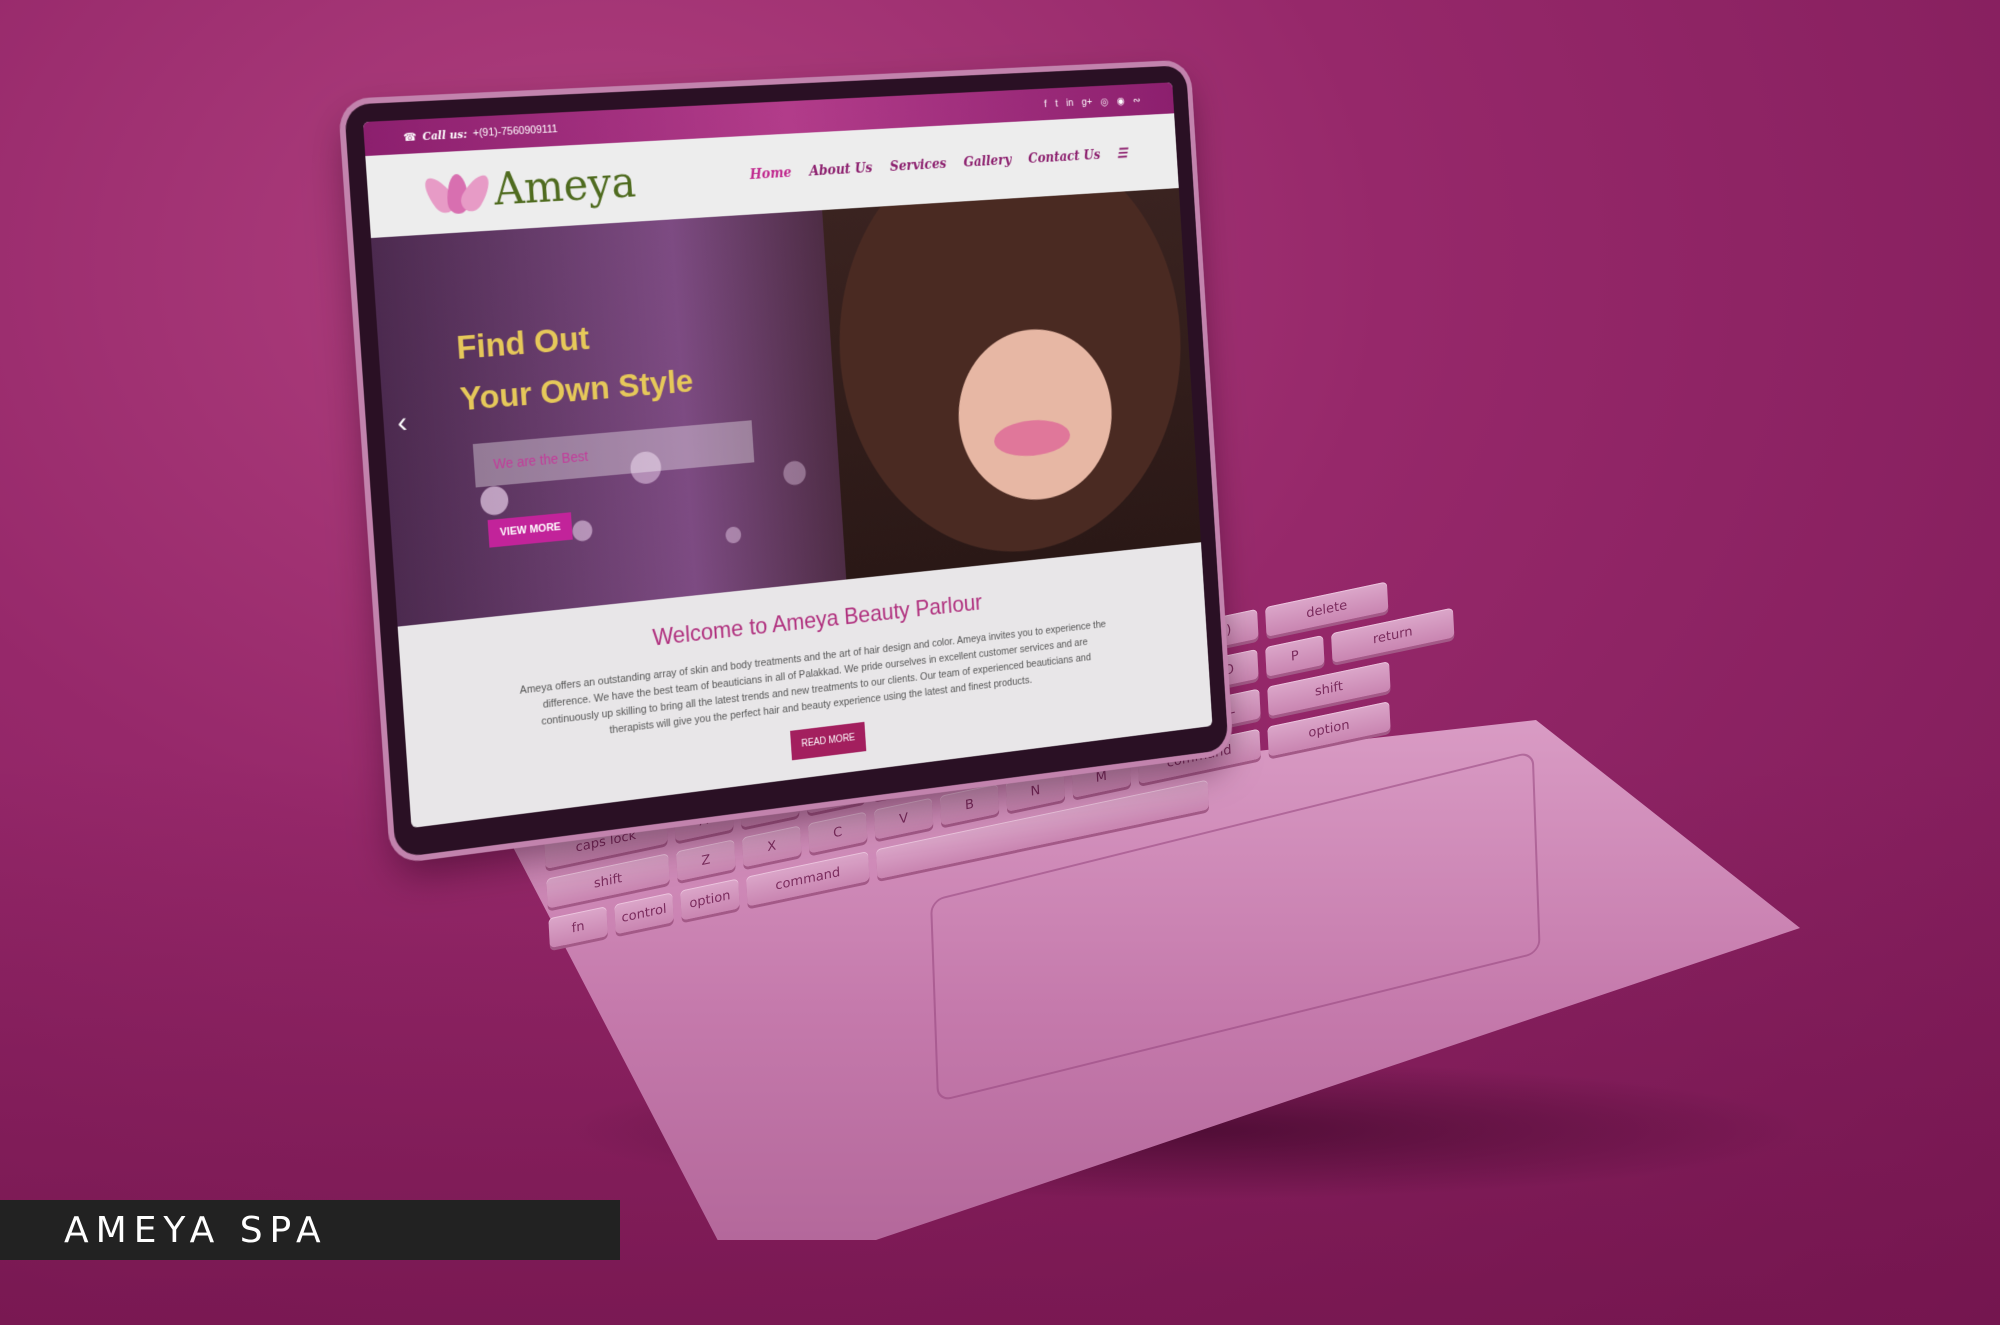  Describe the element at coordinates (1064, 157) in the screenshot. I see `nav-contact-us: Contact Us` at that location.